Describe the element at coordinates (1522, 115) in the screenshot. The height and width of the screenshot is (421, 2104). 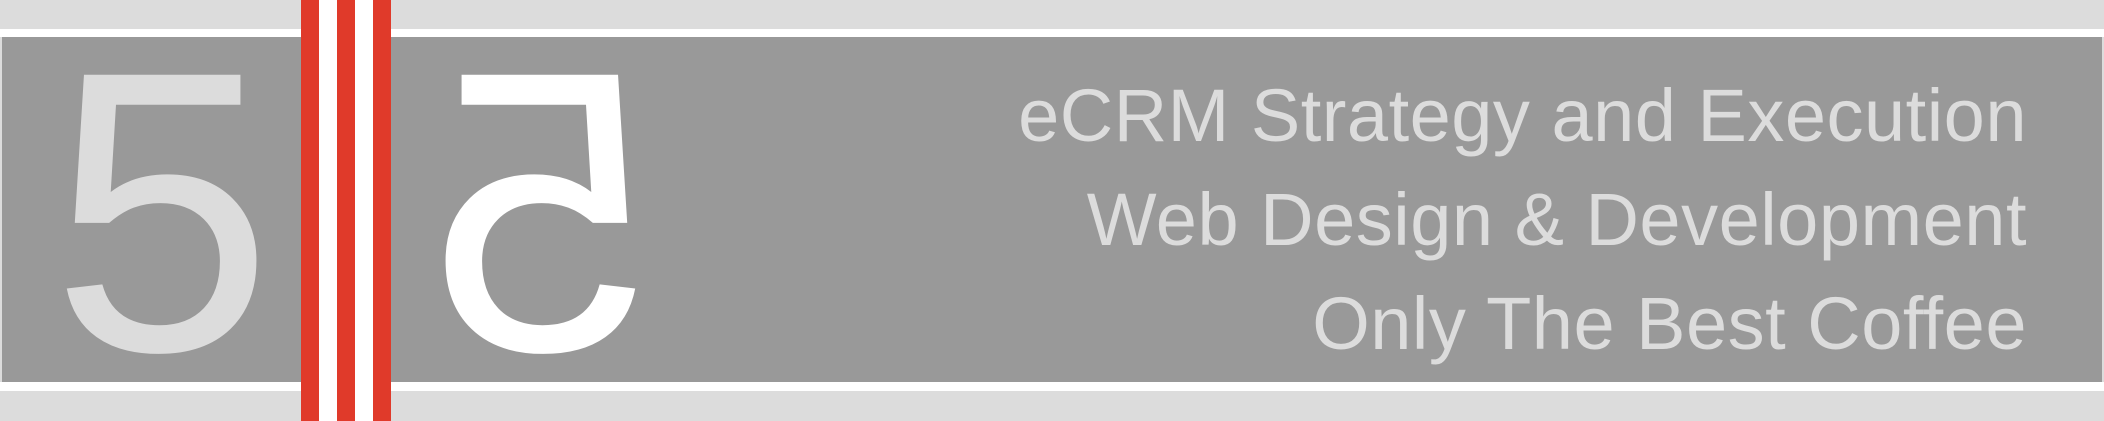
I see `tagline-ecrm: eCRM Strategy and Execution` at that location.